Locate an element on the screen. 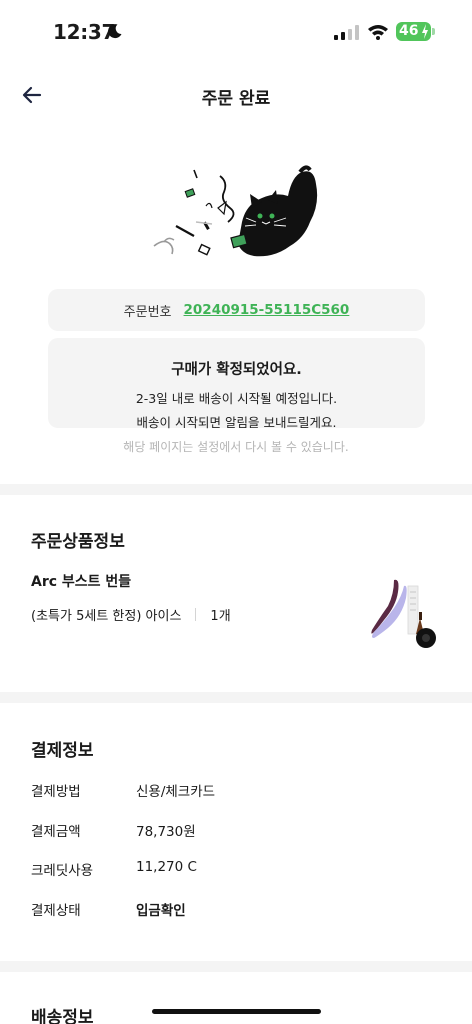  payment-method-label: 결제방법 is located at coordinates (56, 792).